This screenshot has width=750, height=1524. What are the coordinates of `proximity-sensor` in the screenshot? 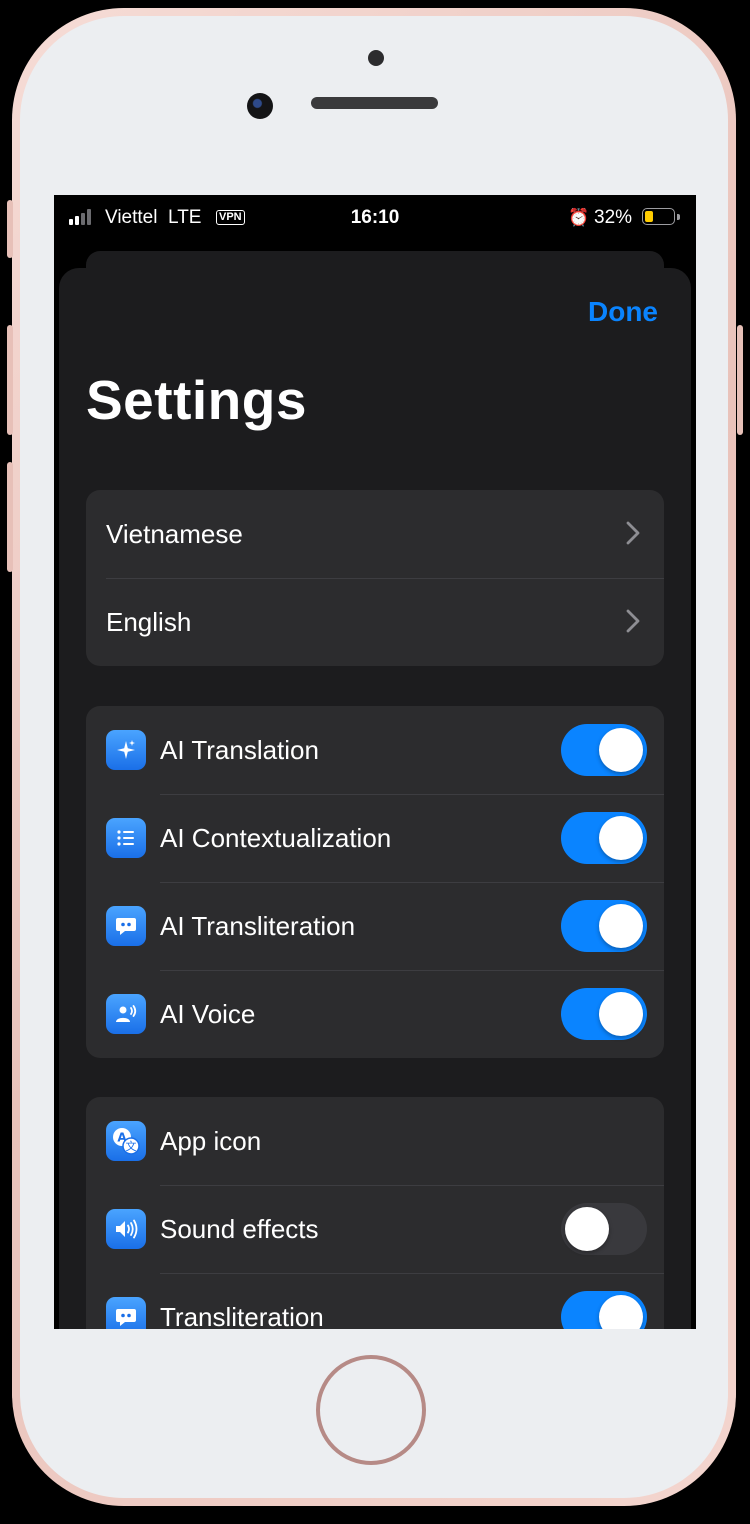 It's located at (376, 58).